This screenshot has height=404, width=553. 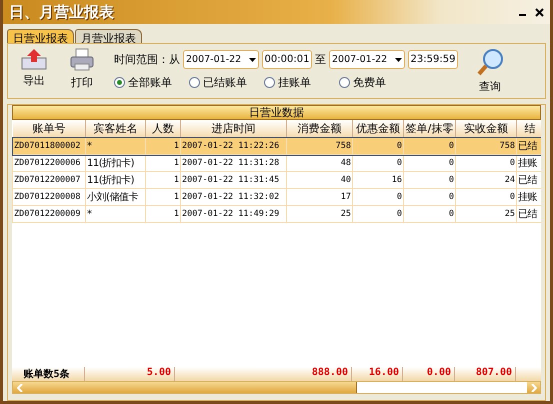 I want to click on window-title: 日、月营业报表, so click(x=61, y=12).